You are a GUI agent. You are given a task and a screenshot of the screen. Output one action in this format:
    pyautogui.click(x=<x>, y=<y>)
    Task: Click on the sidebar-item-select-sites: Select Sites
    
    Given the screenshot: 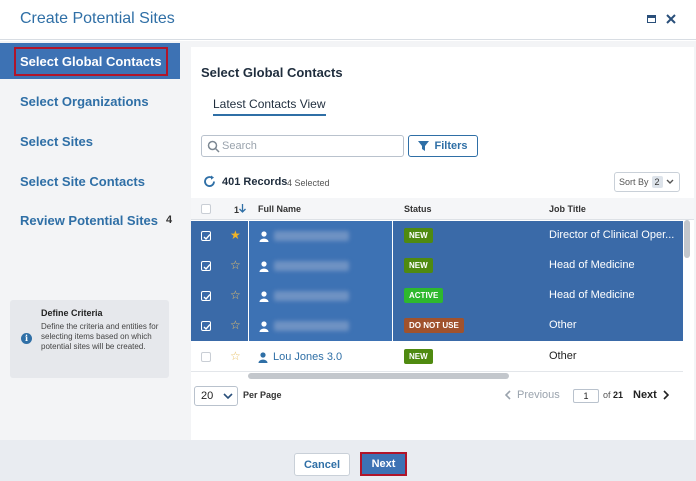 What is the action you would take?
    pyautogui.click(x=90, y=141)
    